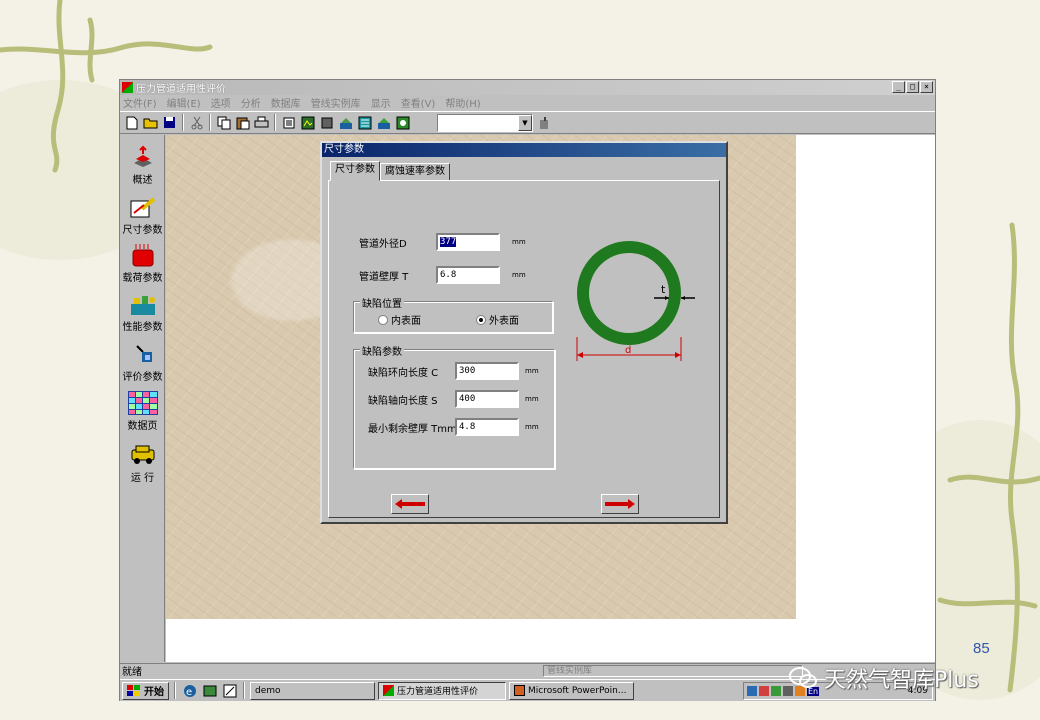  Describe the element at coordinates (543, 122) in the screenshot. I see `combo-action-icon` at that location.